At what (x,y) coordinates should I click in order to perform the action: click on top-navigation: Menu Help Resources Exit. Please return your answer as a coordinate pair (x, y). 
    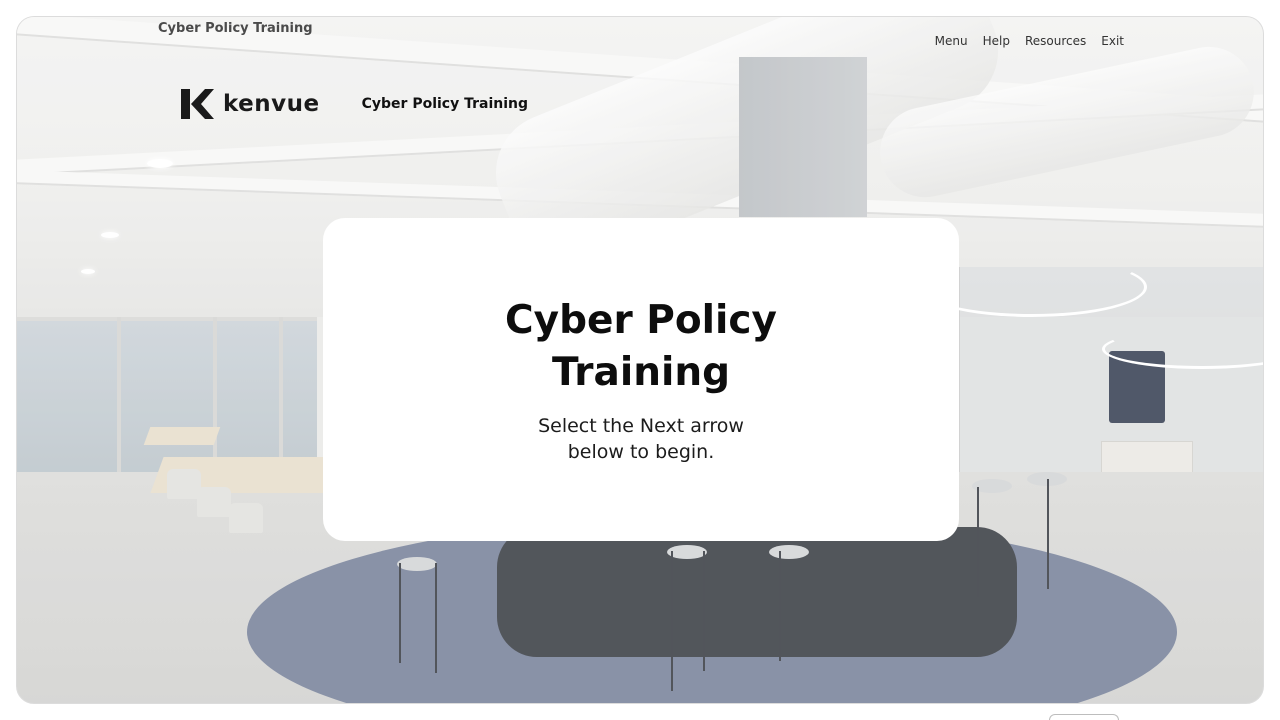
    Looking at the image, I should click on (1029, 41).